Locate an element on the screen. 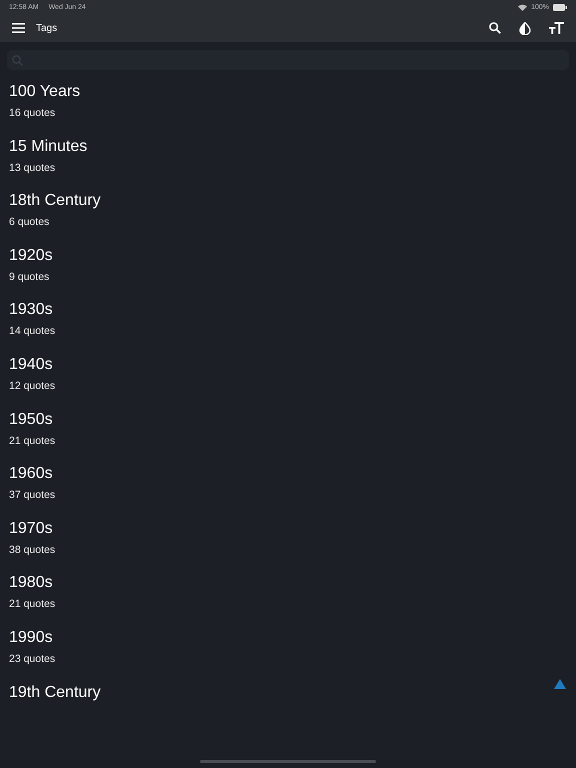  quote-count: 9 quotes is located at coordinates (29, 276).